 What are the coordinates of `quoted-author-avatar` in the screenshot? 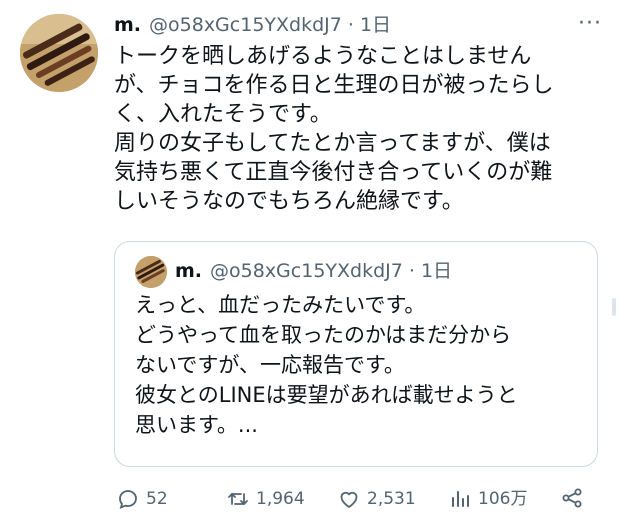 It's located at (151, 272).